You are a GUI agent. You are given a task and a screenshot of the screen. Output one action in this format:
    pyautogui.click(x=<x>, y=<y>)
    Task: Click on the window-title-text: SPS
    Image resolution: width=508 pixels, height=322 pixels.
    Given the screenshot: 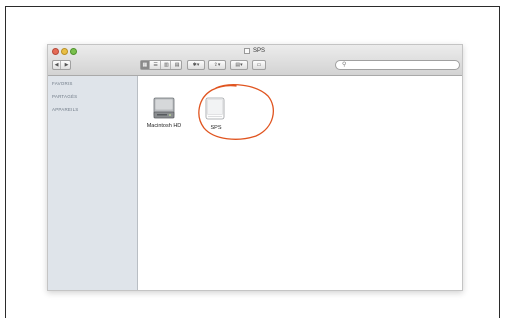 What is the action you would take?
    pyautogui.click(x=259, y=51)
    